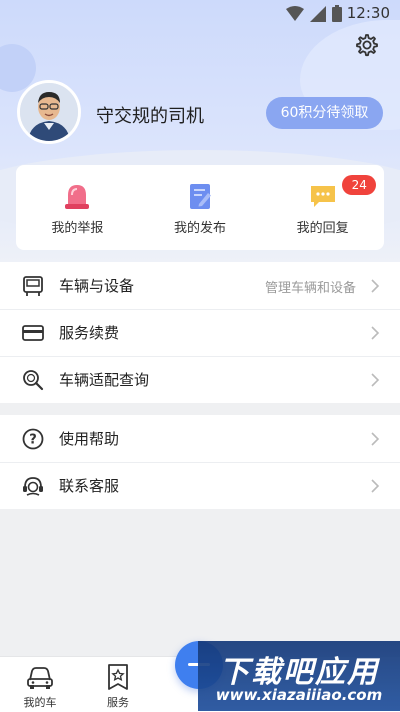  I want to click on menu-item-service-renewal: 服务续费, so click(200, 332).